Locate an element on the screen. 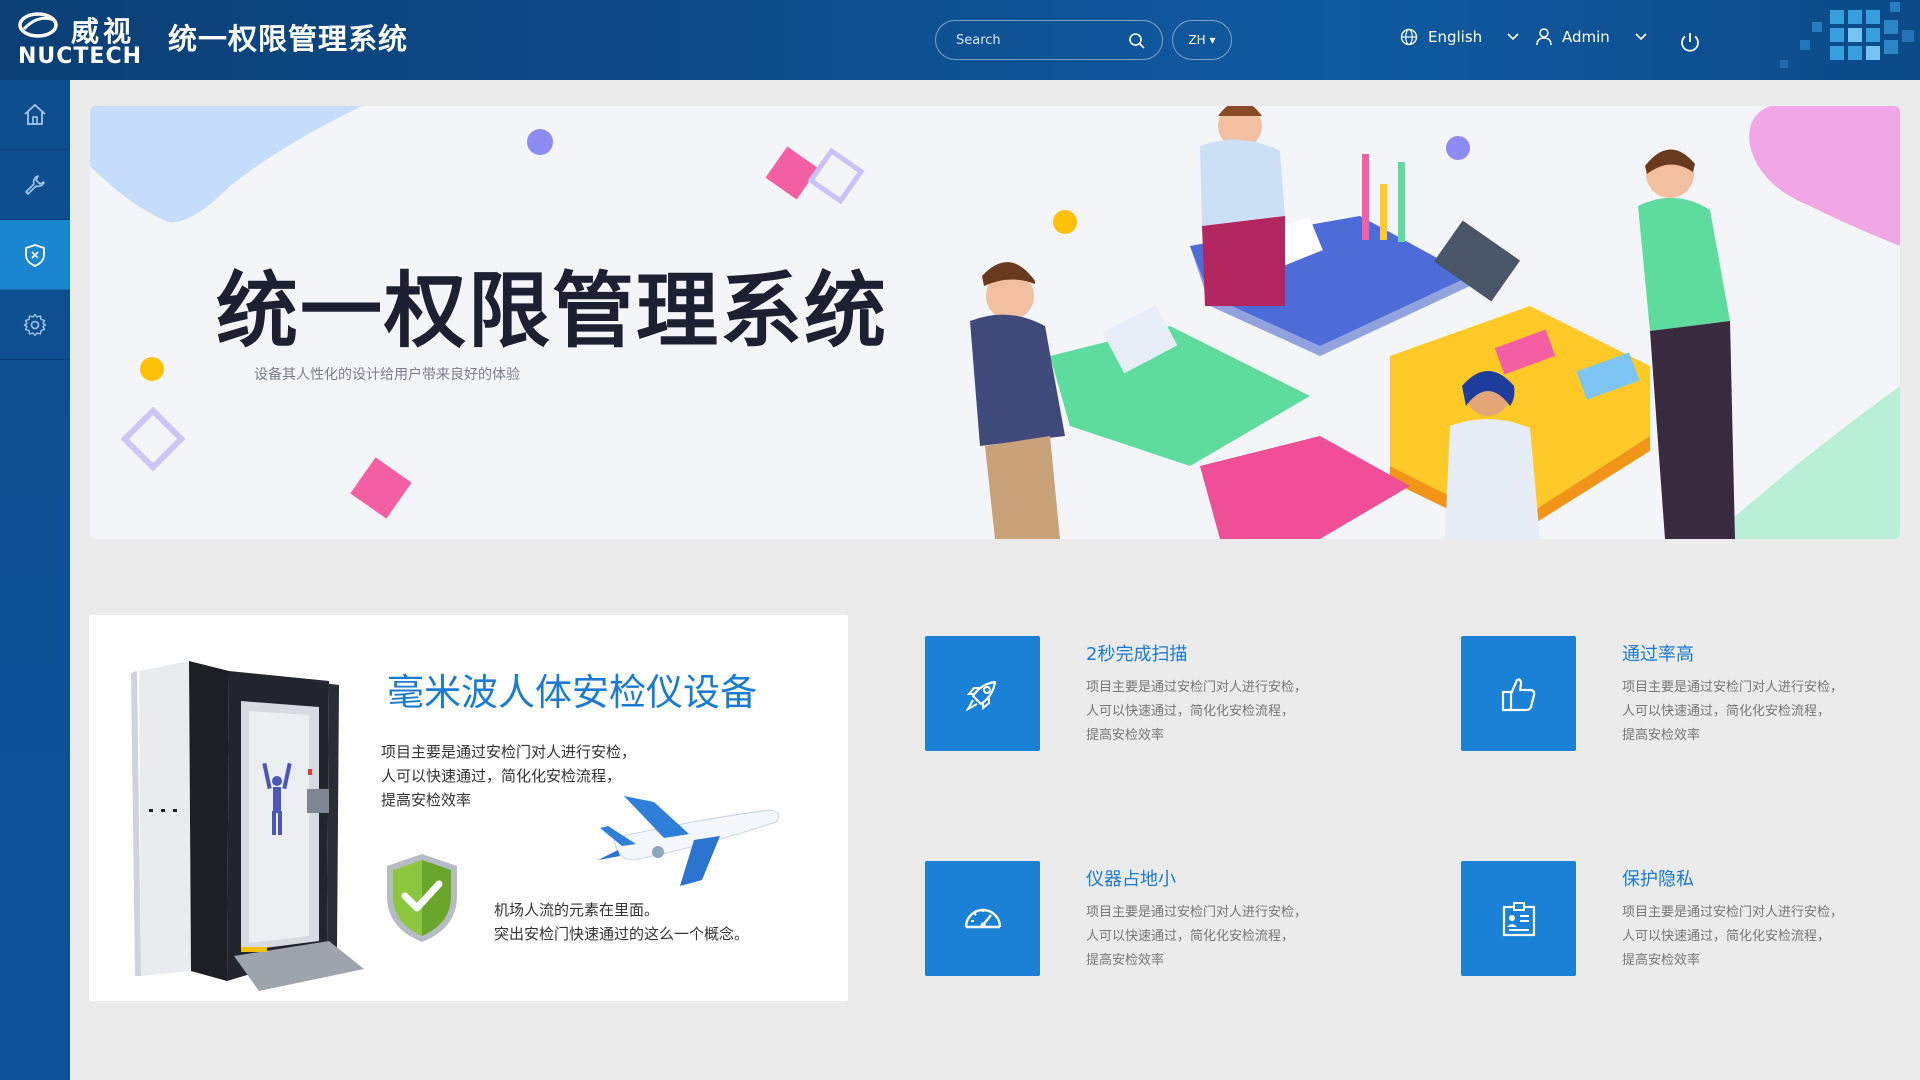 Image resolution: width=1920 pixels, height=1080 pixels. banner-title: 统一权限管理系统 is located at coordinates (552, 311).